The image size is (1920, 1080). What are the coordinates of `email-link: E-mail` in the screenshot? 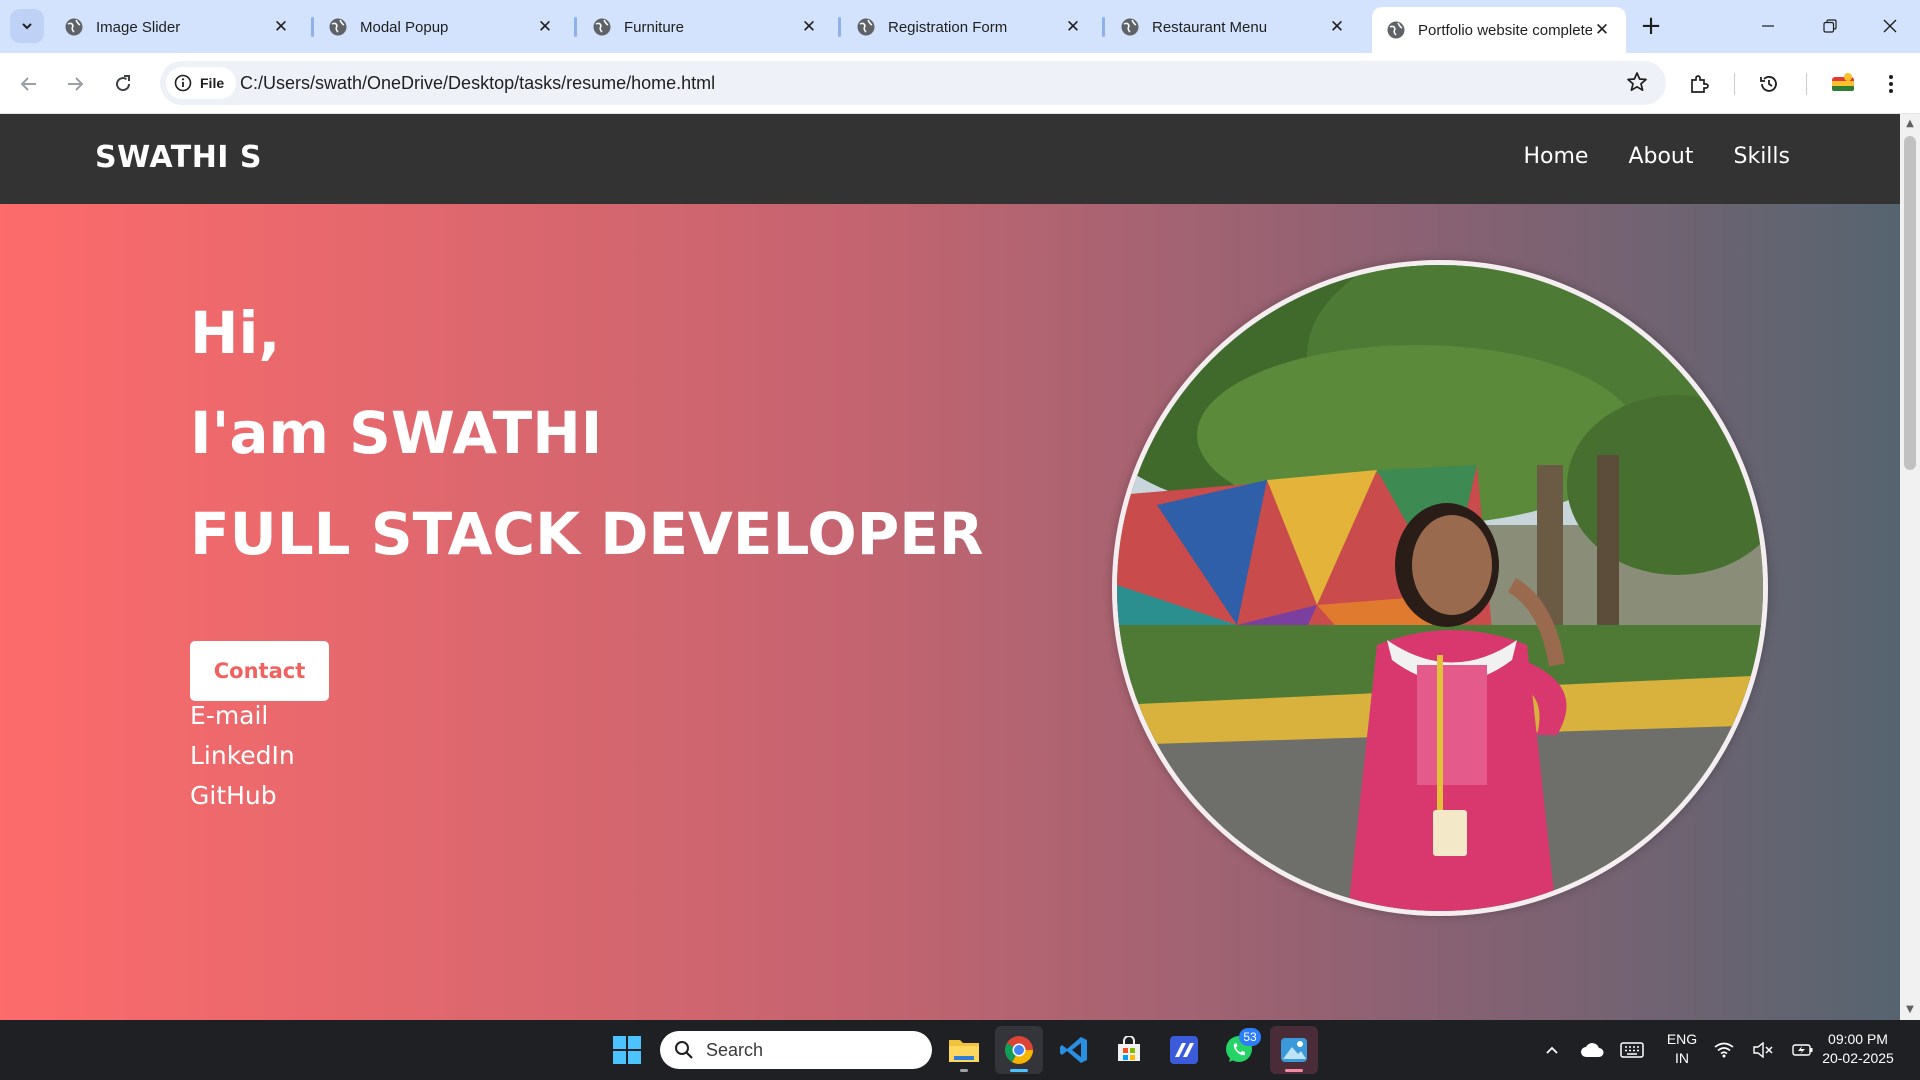 It's located at (229, 715).